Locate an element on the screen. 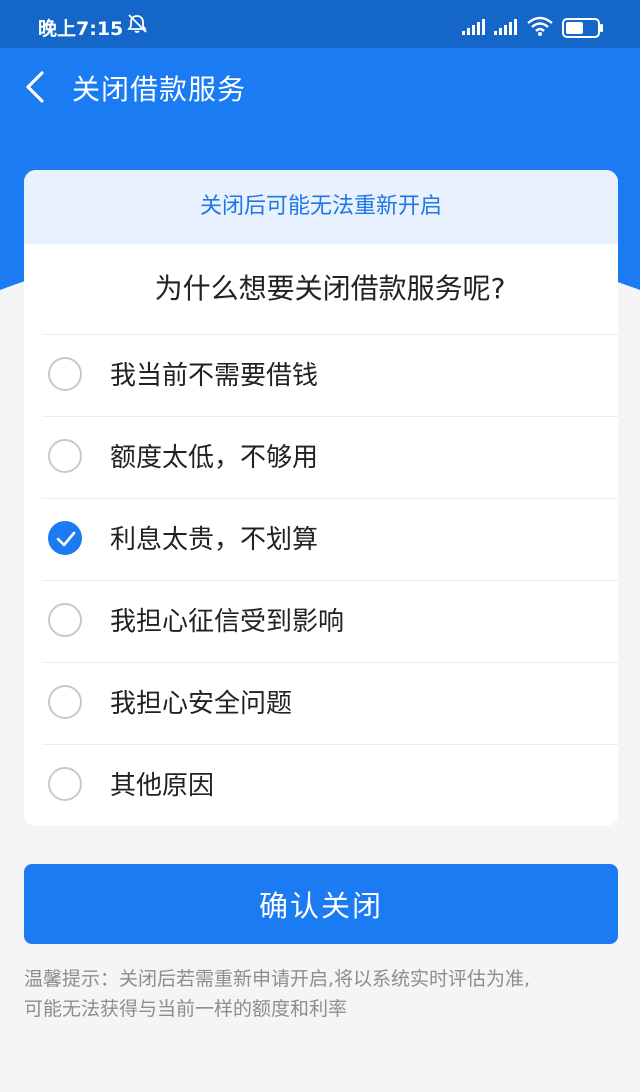 This screenshot has height=1092, width=640. checkmark-icon is located at coordinates (66, 539).